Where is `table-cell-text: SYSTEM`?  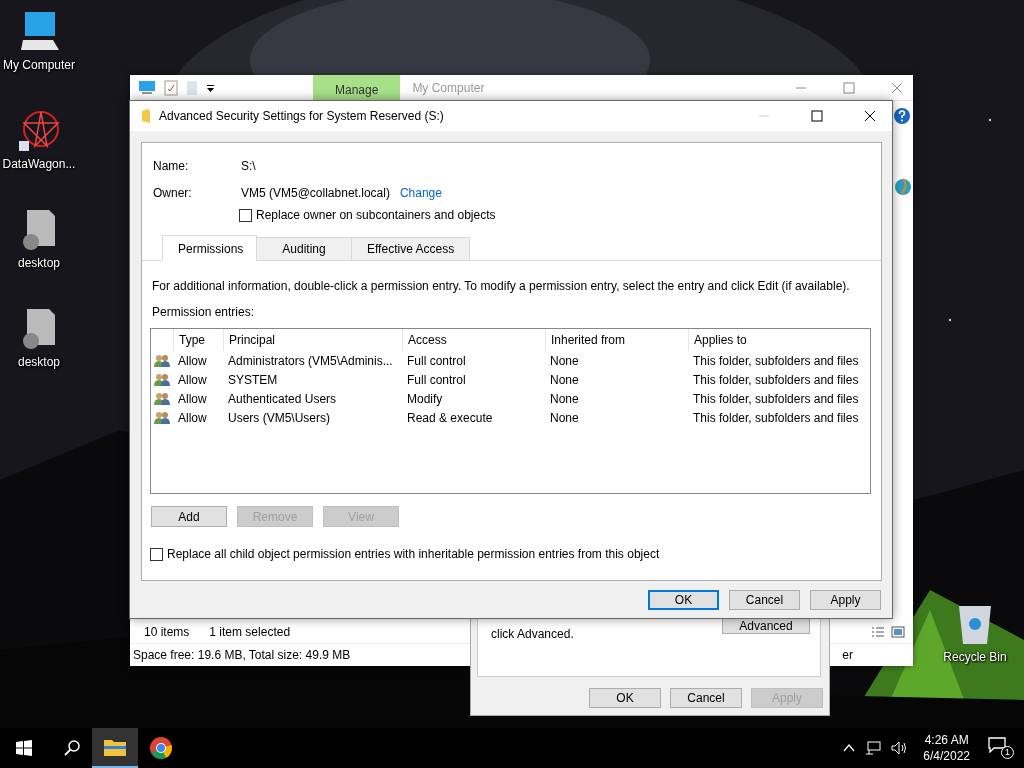 table-cell-text: SYSTEM is located at coordinates (253, 379).